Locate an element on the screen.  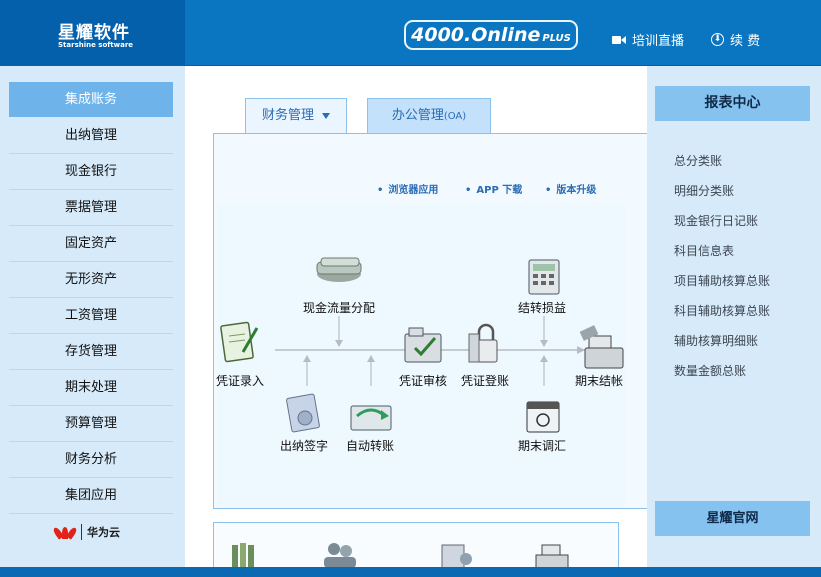
sidebar-item-financial-analysis: 财务分析 is located at coordinates (91, 460).